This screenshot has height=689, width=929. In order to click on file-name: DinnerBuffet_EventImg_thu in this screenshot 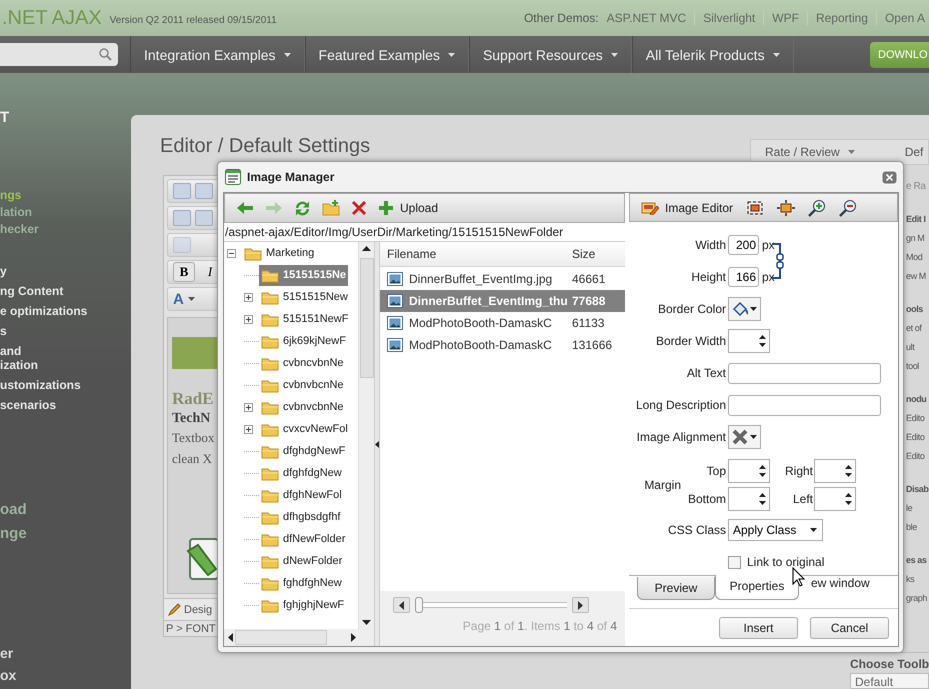, I will do `click(488, 301)`.